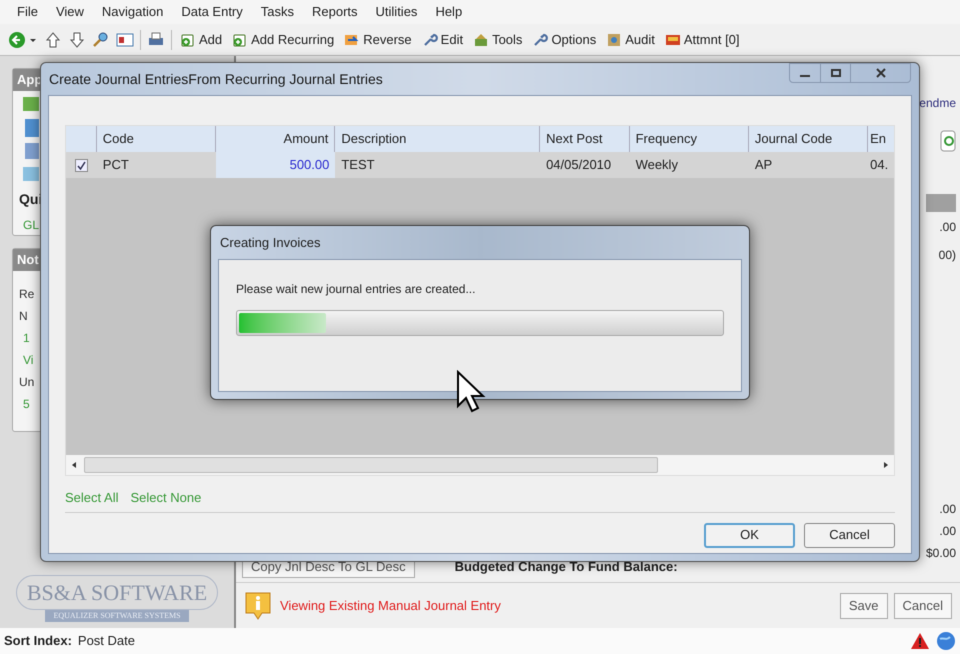 Image resolution: width=960 pixels, height=654 pixels. Describe the element at coordinates (849, 535) in the screenshot. I see `dialog-button: Cancel` at that location.